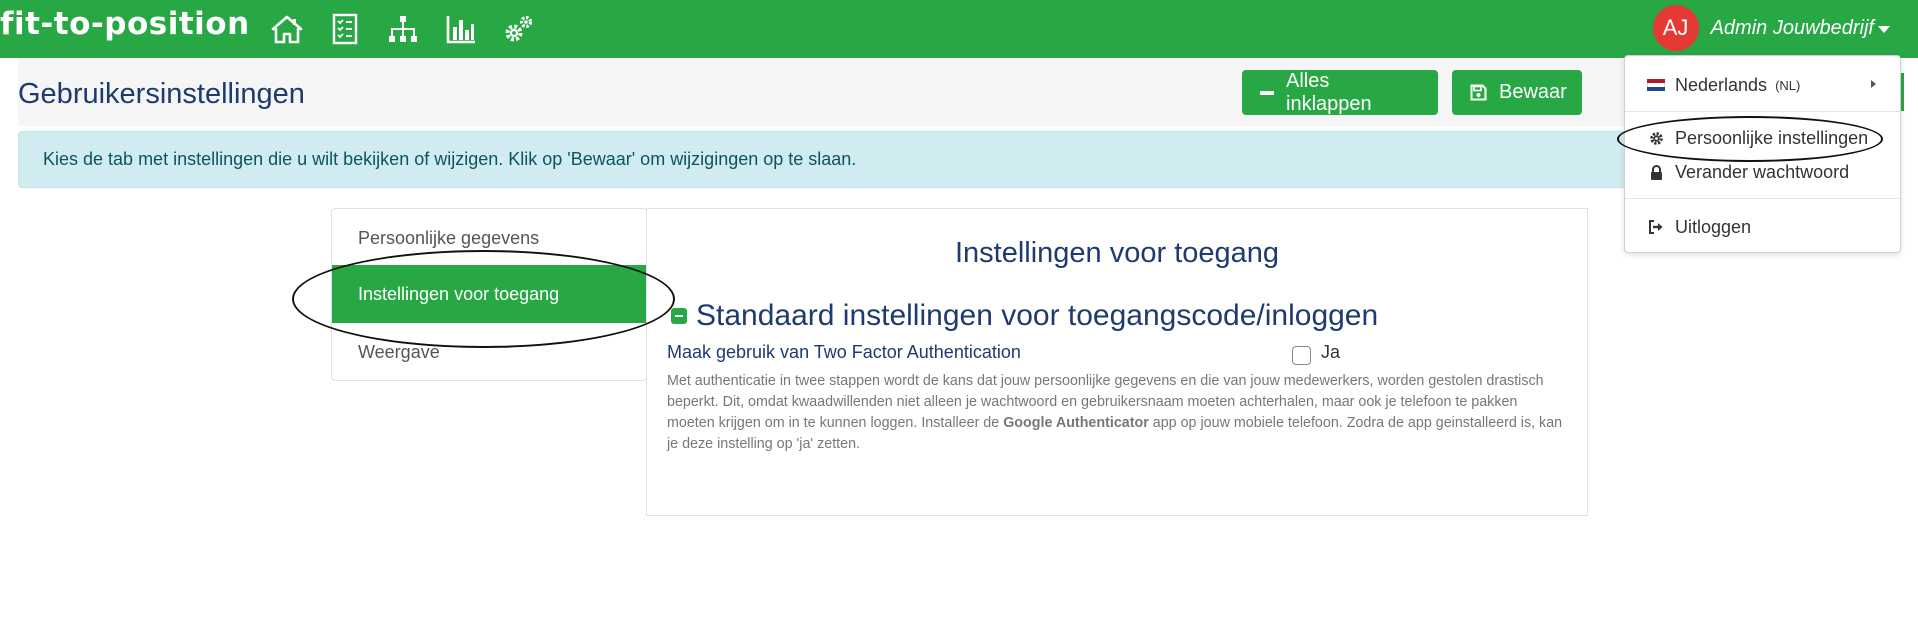  What do you see at coordinates (1788, 85) in the screenshot?
I see `language-code: (NL)` at bounding box center [1788, 85].